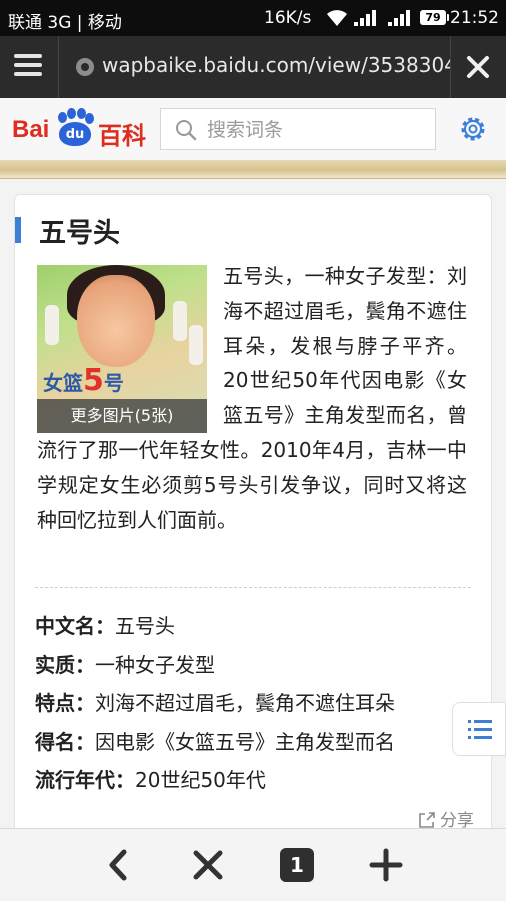 Image resolution: width=506 pixels, height=901 pixels. What do you see at coordinates (215, 703) in the screenshot?
I see `fact-feature: 特点：刘海不超过眉毛，鬓角不遮住耳朵` at bounding box center [215, 703].